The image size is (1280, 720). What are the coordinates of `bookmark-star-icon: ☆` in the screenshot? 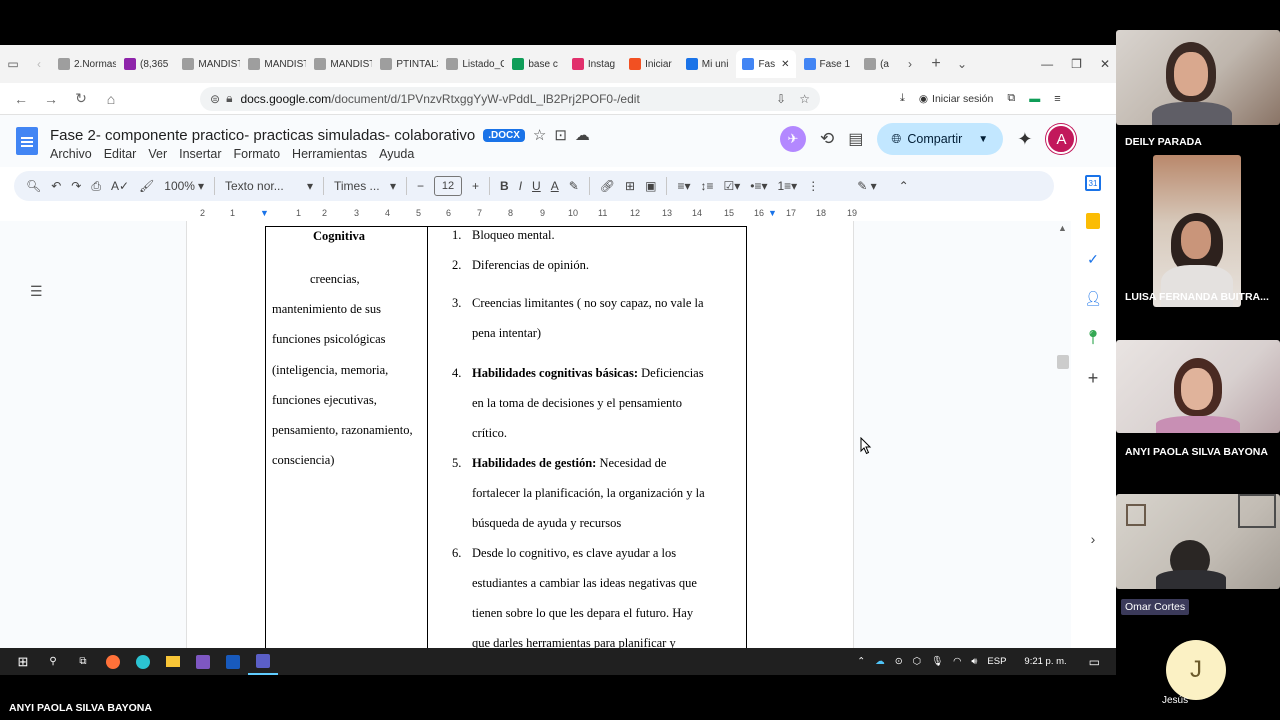 It's located at (804, 99).